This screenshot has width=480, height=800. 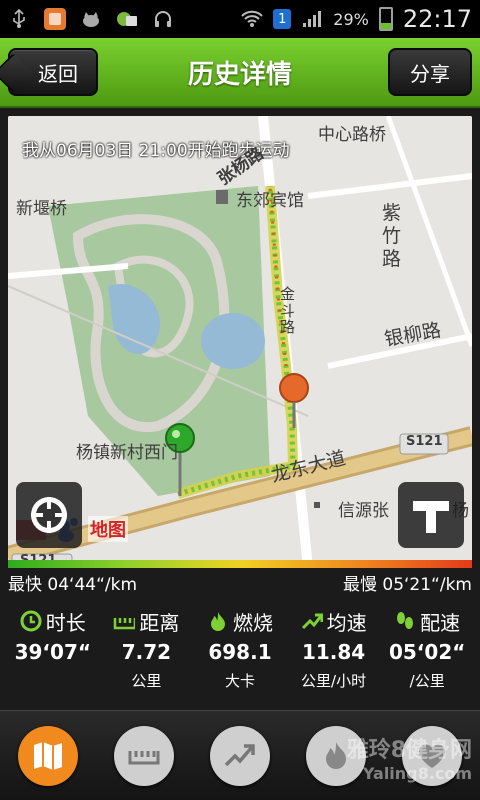 I want to click on page-title: 历史详情, so click(x=239, y=75).